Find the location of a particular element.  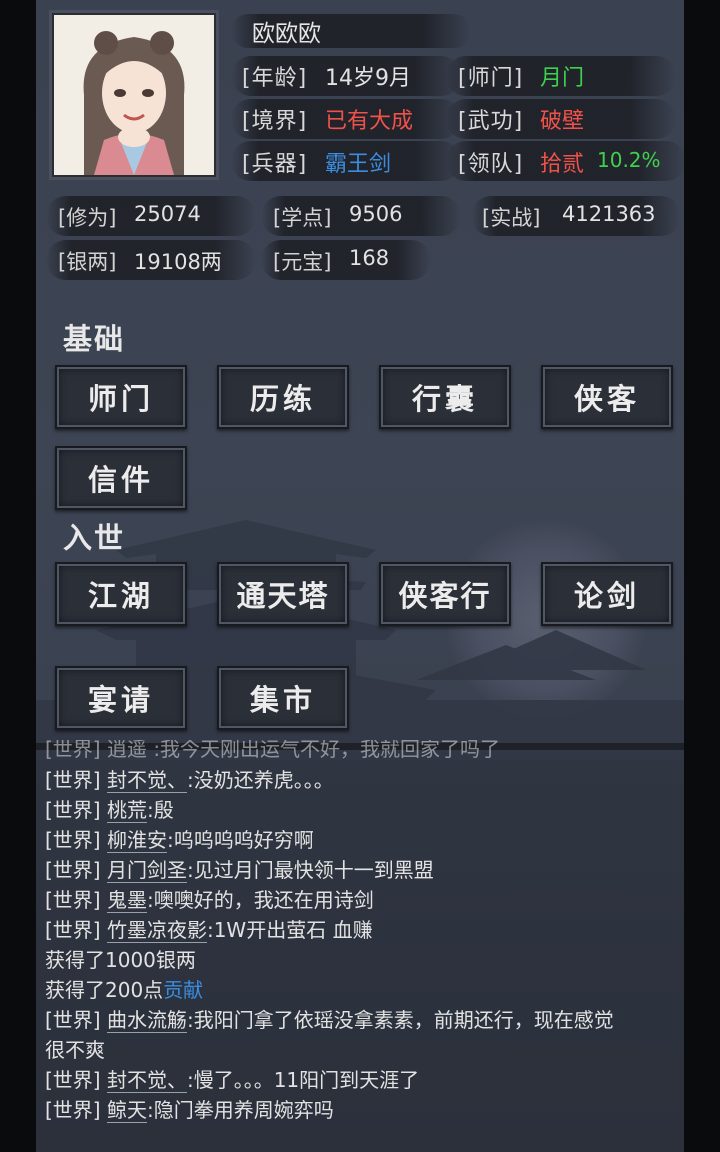

chat-username: 竹墨凉夜影 is located at coordinates (156, 930).